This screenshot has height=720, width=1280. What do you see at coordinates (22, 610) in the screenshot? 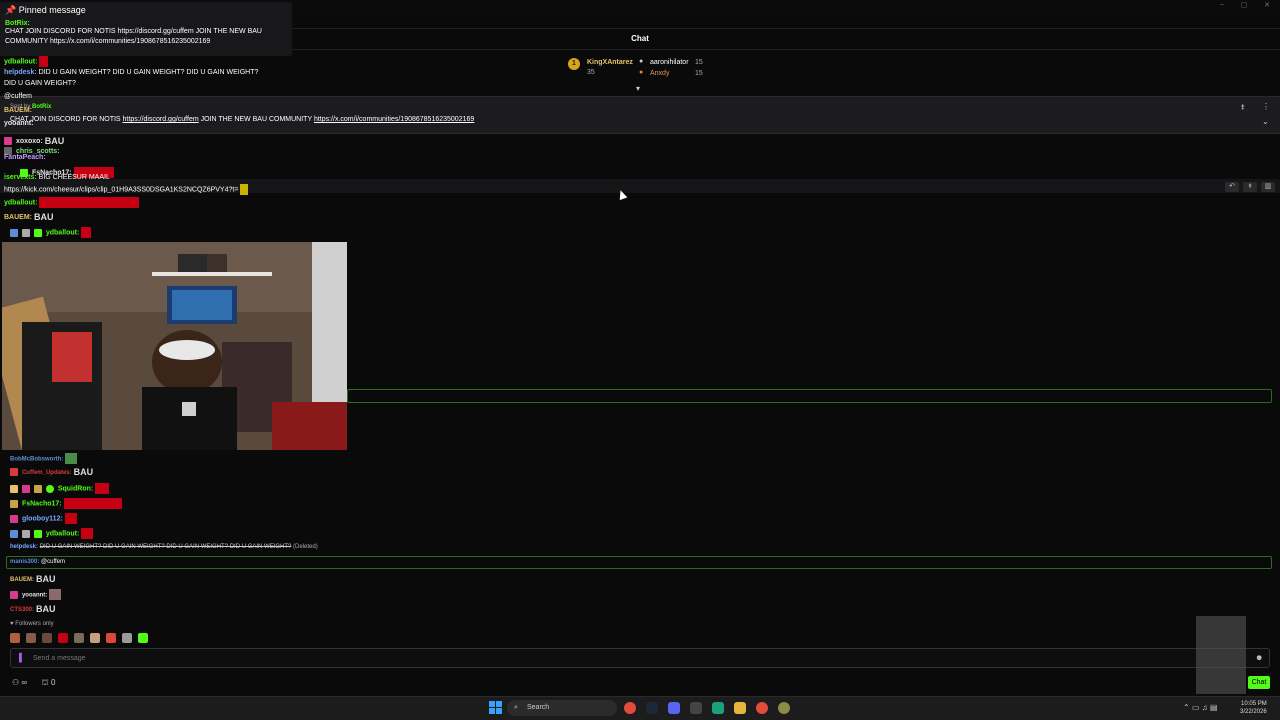
I see `chat-username: CTS300:` at bounding box center [22, 610].